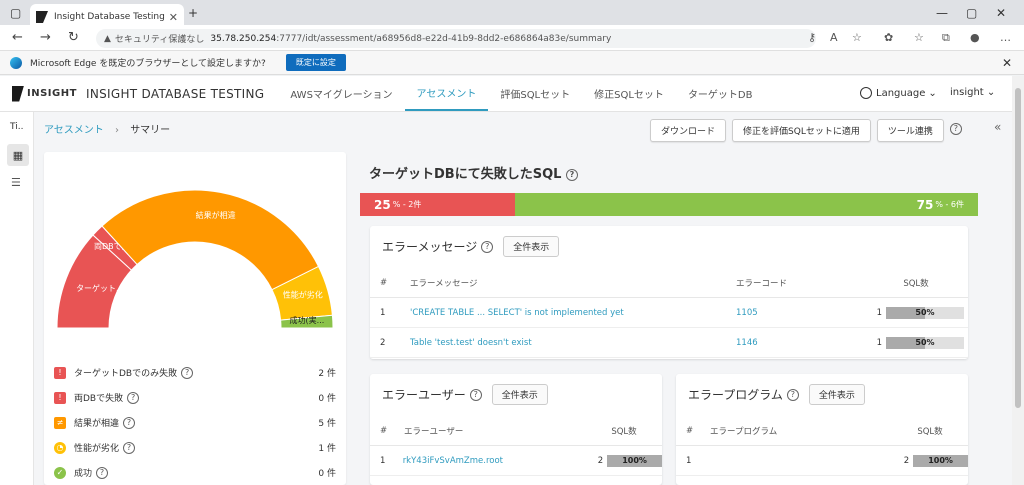 Image resolution: width=1024 pixels, height=485 pixels. I want to click on breadcrumb: アセスメント › サマリー, so click(107, 128).